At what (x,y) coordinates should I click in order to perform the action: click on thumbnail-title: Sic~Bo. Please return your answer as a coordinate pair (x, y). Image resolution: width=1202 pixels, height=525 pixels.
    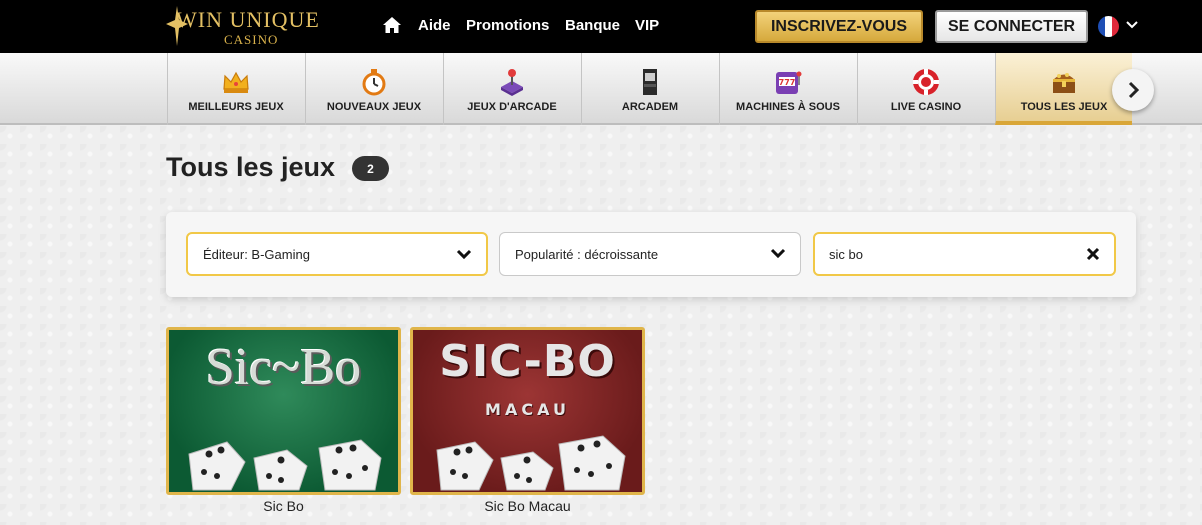
    Looking at the image, I should click on (283, 367).